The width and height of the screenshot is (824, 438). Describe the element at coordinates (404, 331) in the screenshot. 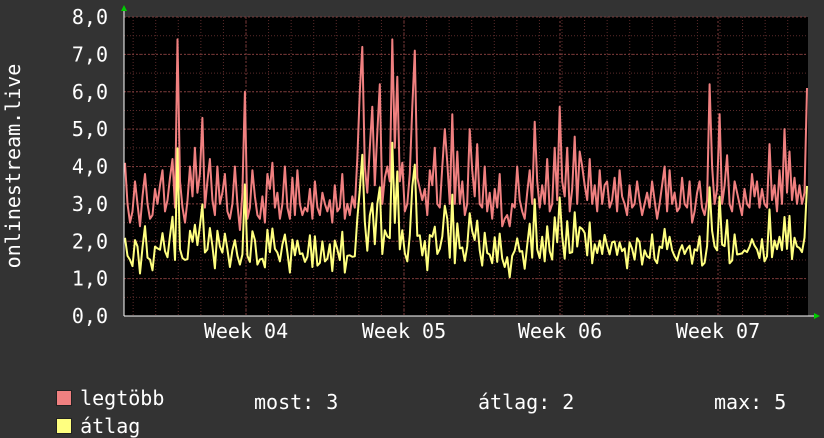

I see `x-tick-label: Week 05` at that location.